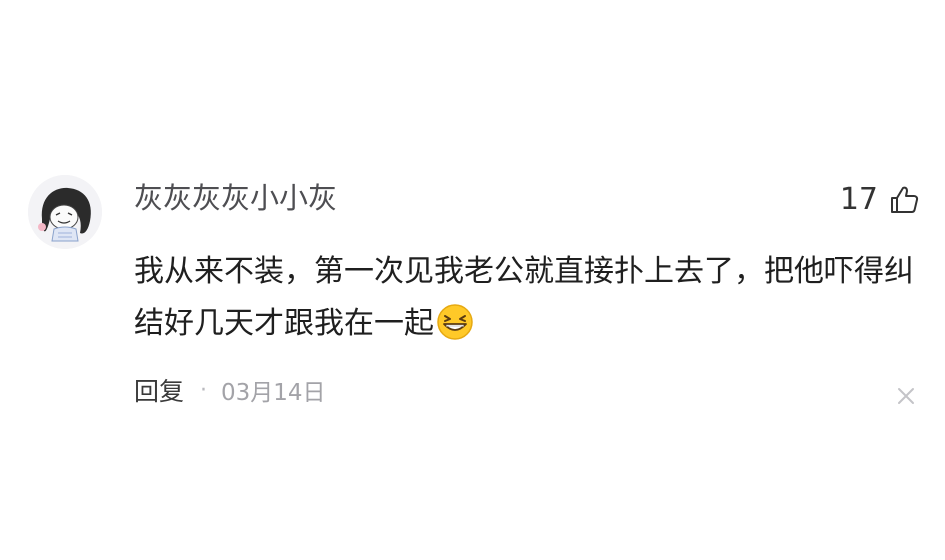 This screenshot has height=560, width=945. What do you see at coordinates (455, 322) in the screenshot?
I see `grinning-squint-emoji-icon` at bounding box center [455, 322].